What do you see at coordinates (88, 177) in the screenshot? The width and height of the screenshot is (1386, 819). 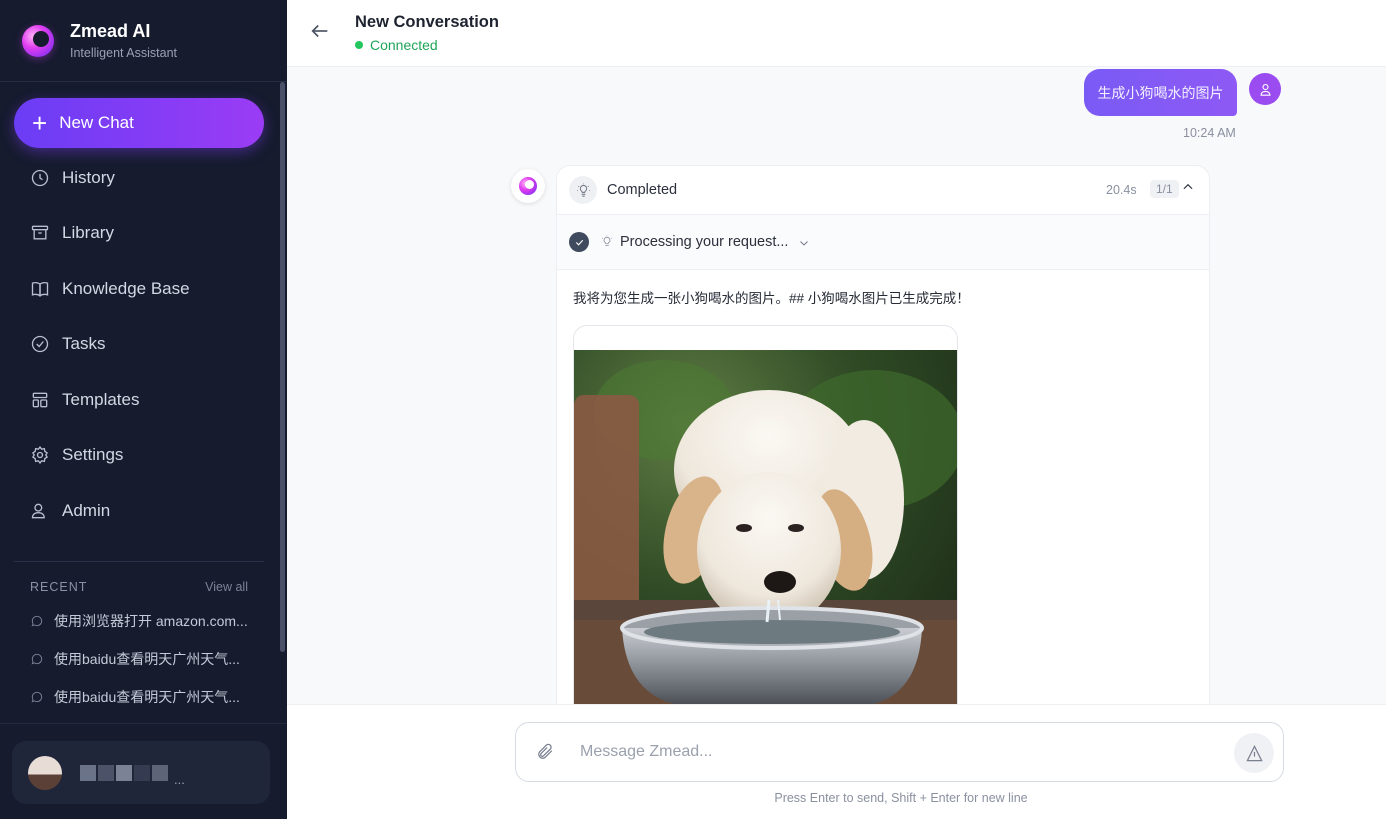 I see `sidebar-item-label: History` at bounding box center [88, 177].